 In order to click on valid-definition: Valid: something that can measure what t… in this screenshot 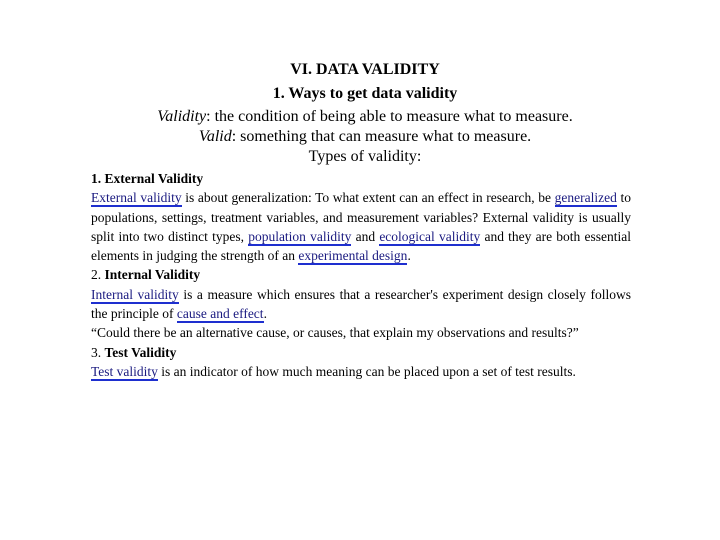, I will do `click(365, 137)`.